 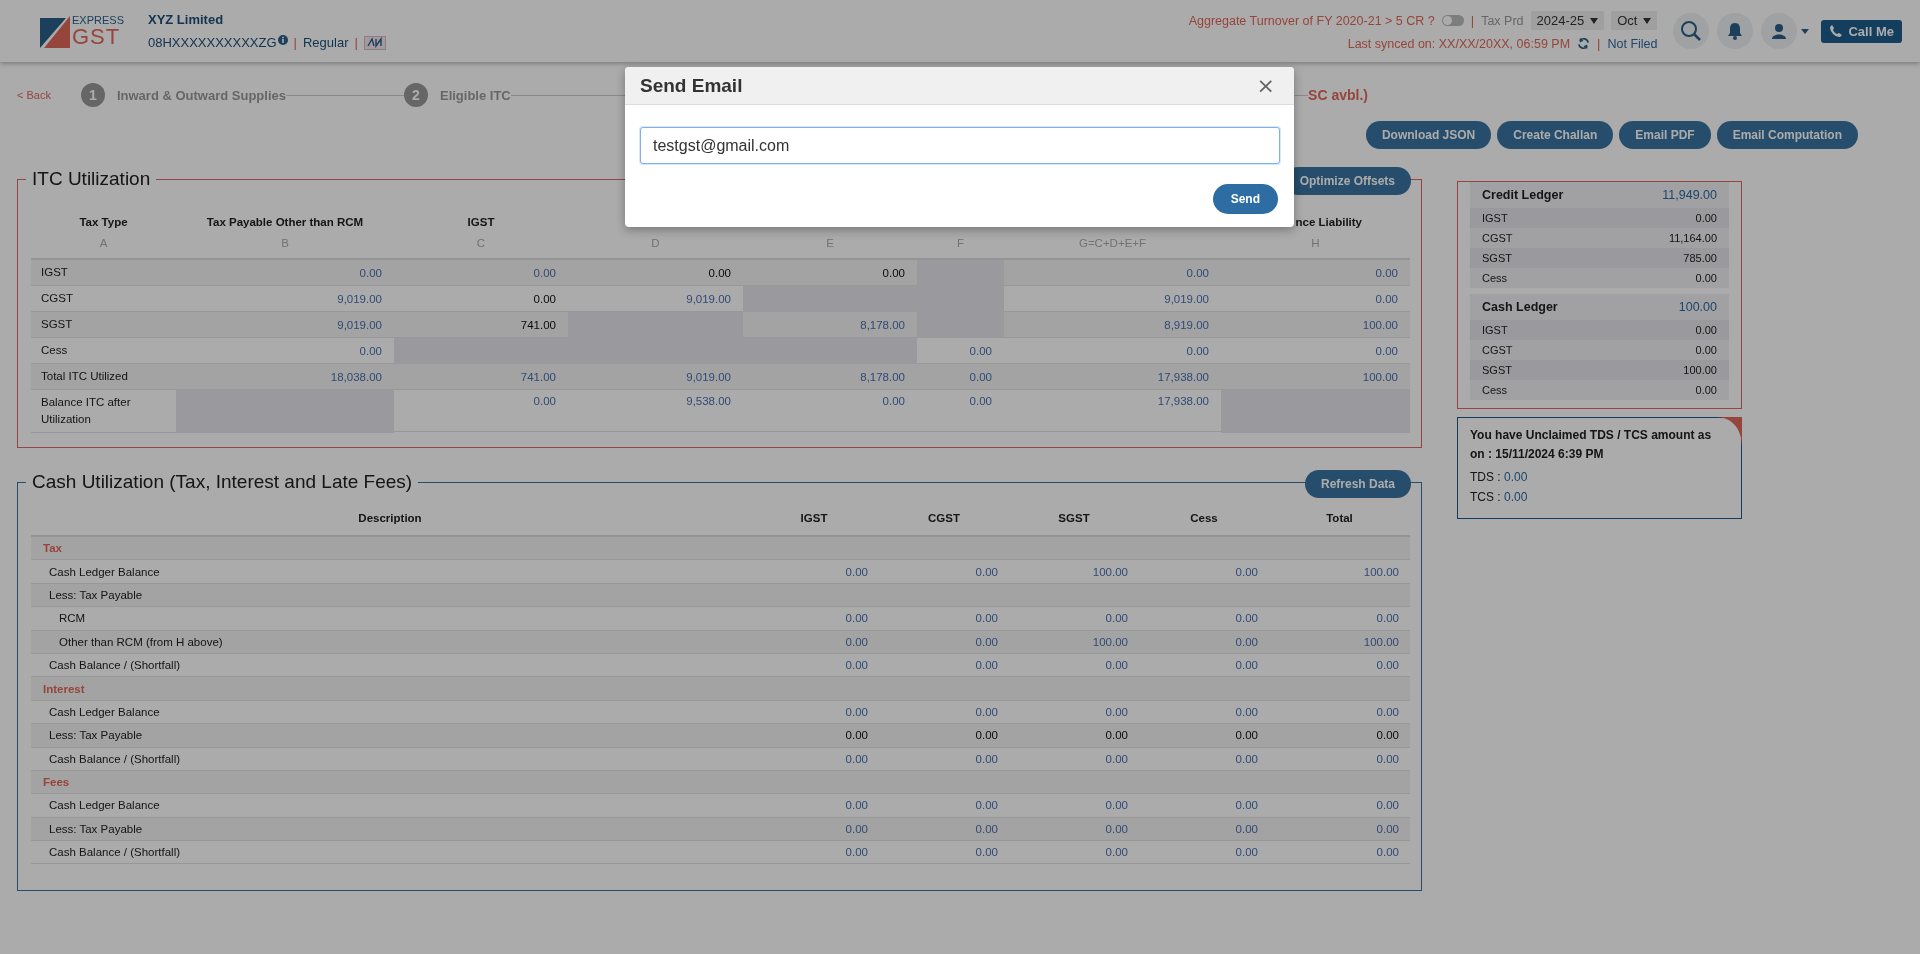 What do you see at coordinates (103, 273) in the screenshot?
I see `row-label: IGST` at bounding box center [103, 273].